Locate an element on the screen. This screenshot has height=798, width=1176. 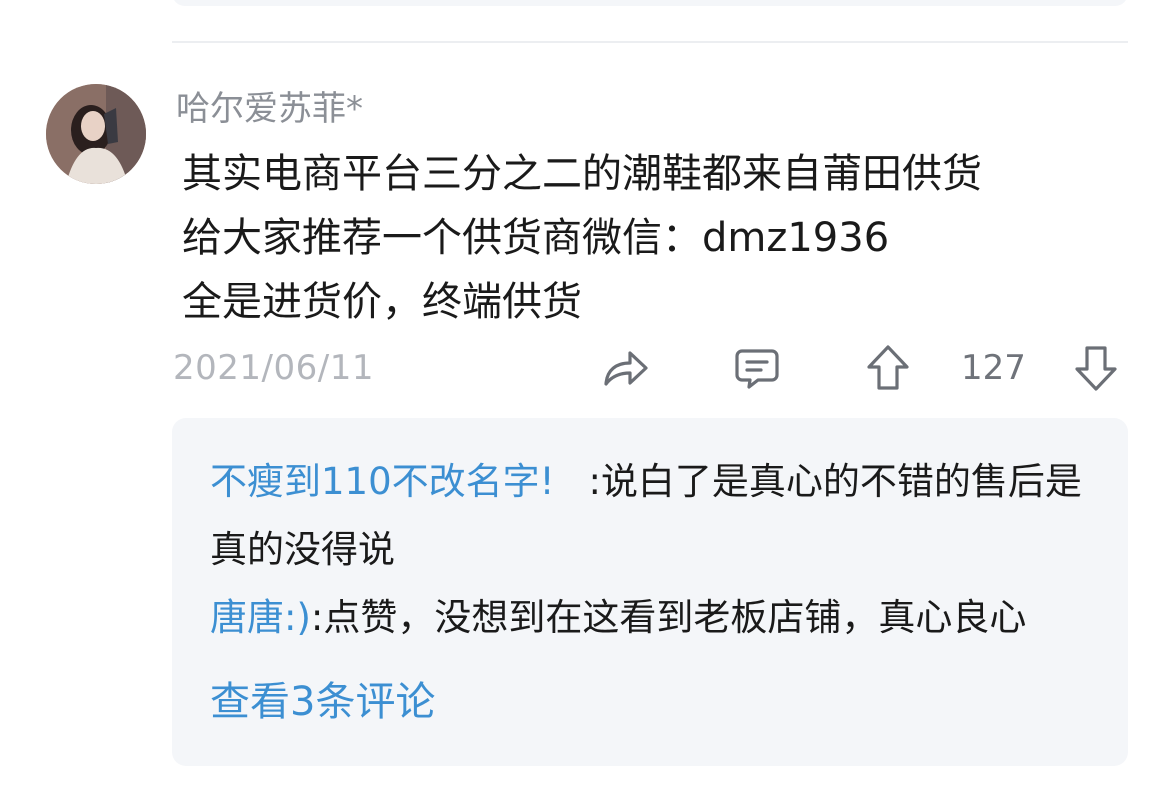
username: 哈尔爱苏菲* is located at coordinates (269, 109).